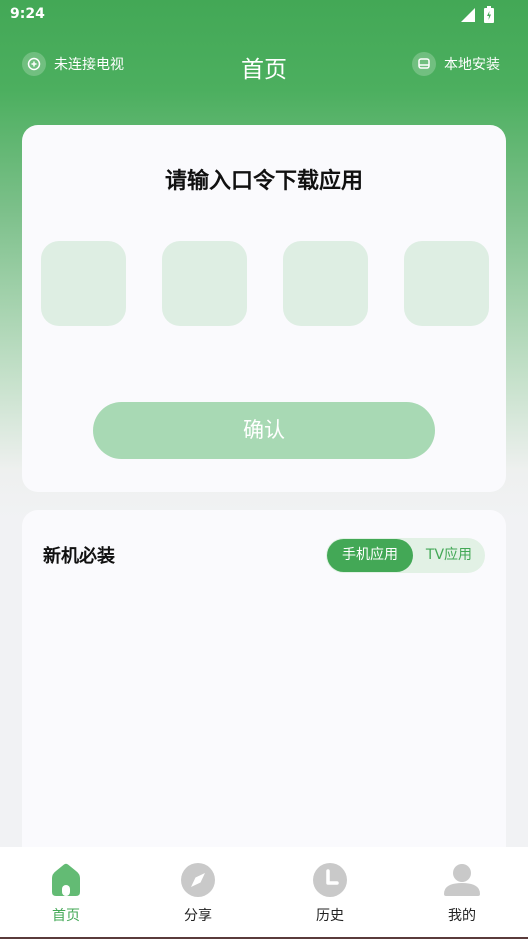 This screenshot has height=939, width=528. What do you see at coordinates (66, 879) in the screenshot?
I see `home-icon` at bounding box center [66, 879].